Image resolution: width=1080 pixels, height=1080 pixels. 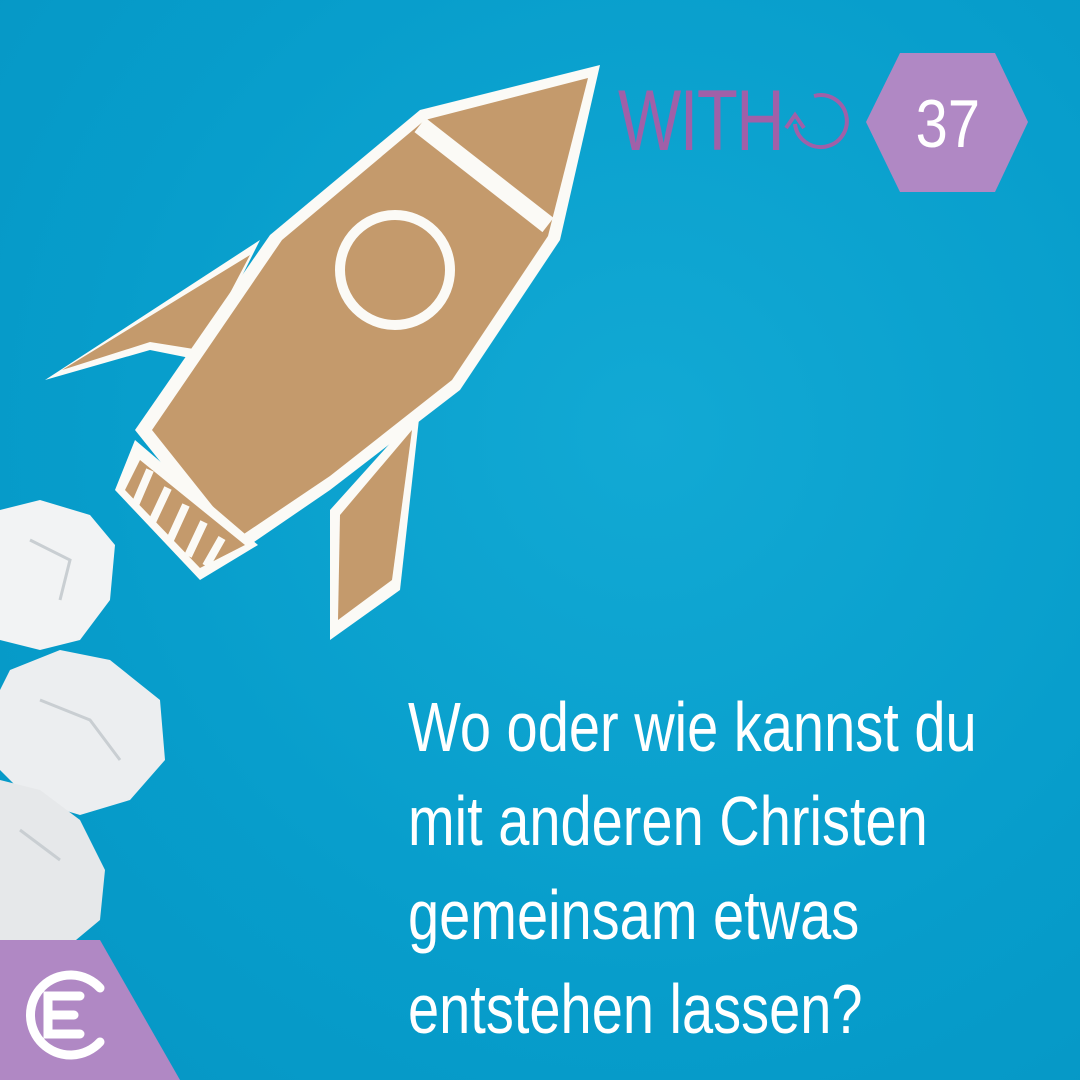 What do you see at coordinates (692, 727) in the screenshot?
I see `question-line: Wo oder wie kannst du` at bounding box center [692, 727].